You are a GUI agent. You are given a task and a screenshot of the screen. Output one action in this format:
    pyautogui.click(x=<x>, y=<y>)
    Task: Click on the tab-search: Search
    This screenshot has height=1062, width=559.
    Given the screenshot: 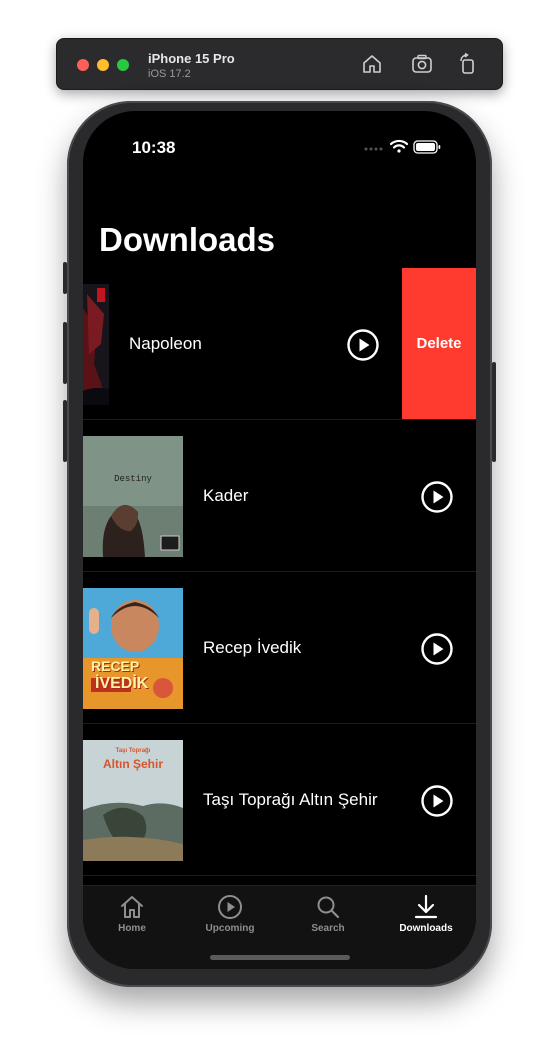 What is the action you would take?
    pyautogui.click(x=328, y=914)
    